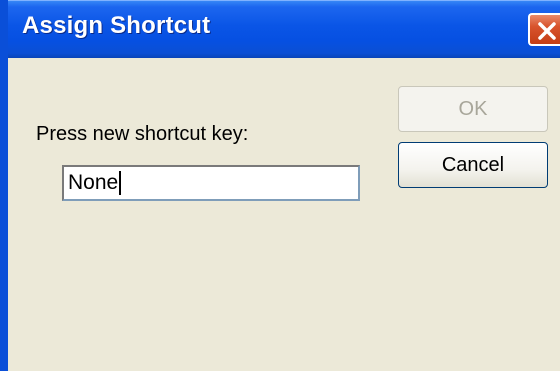  What do you see at coordinates (120, 183) in the screenshot?
I see `text-caret` at bounding box center [120, 183].